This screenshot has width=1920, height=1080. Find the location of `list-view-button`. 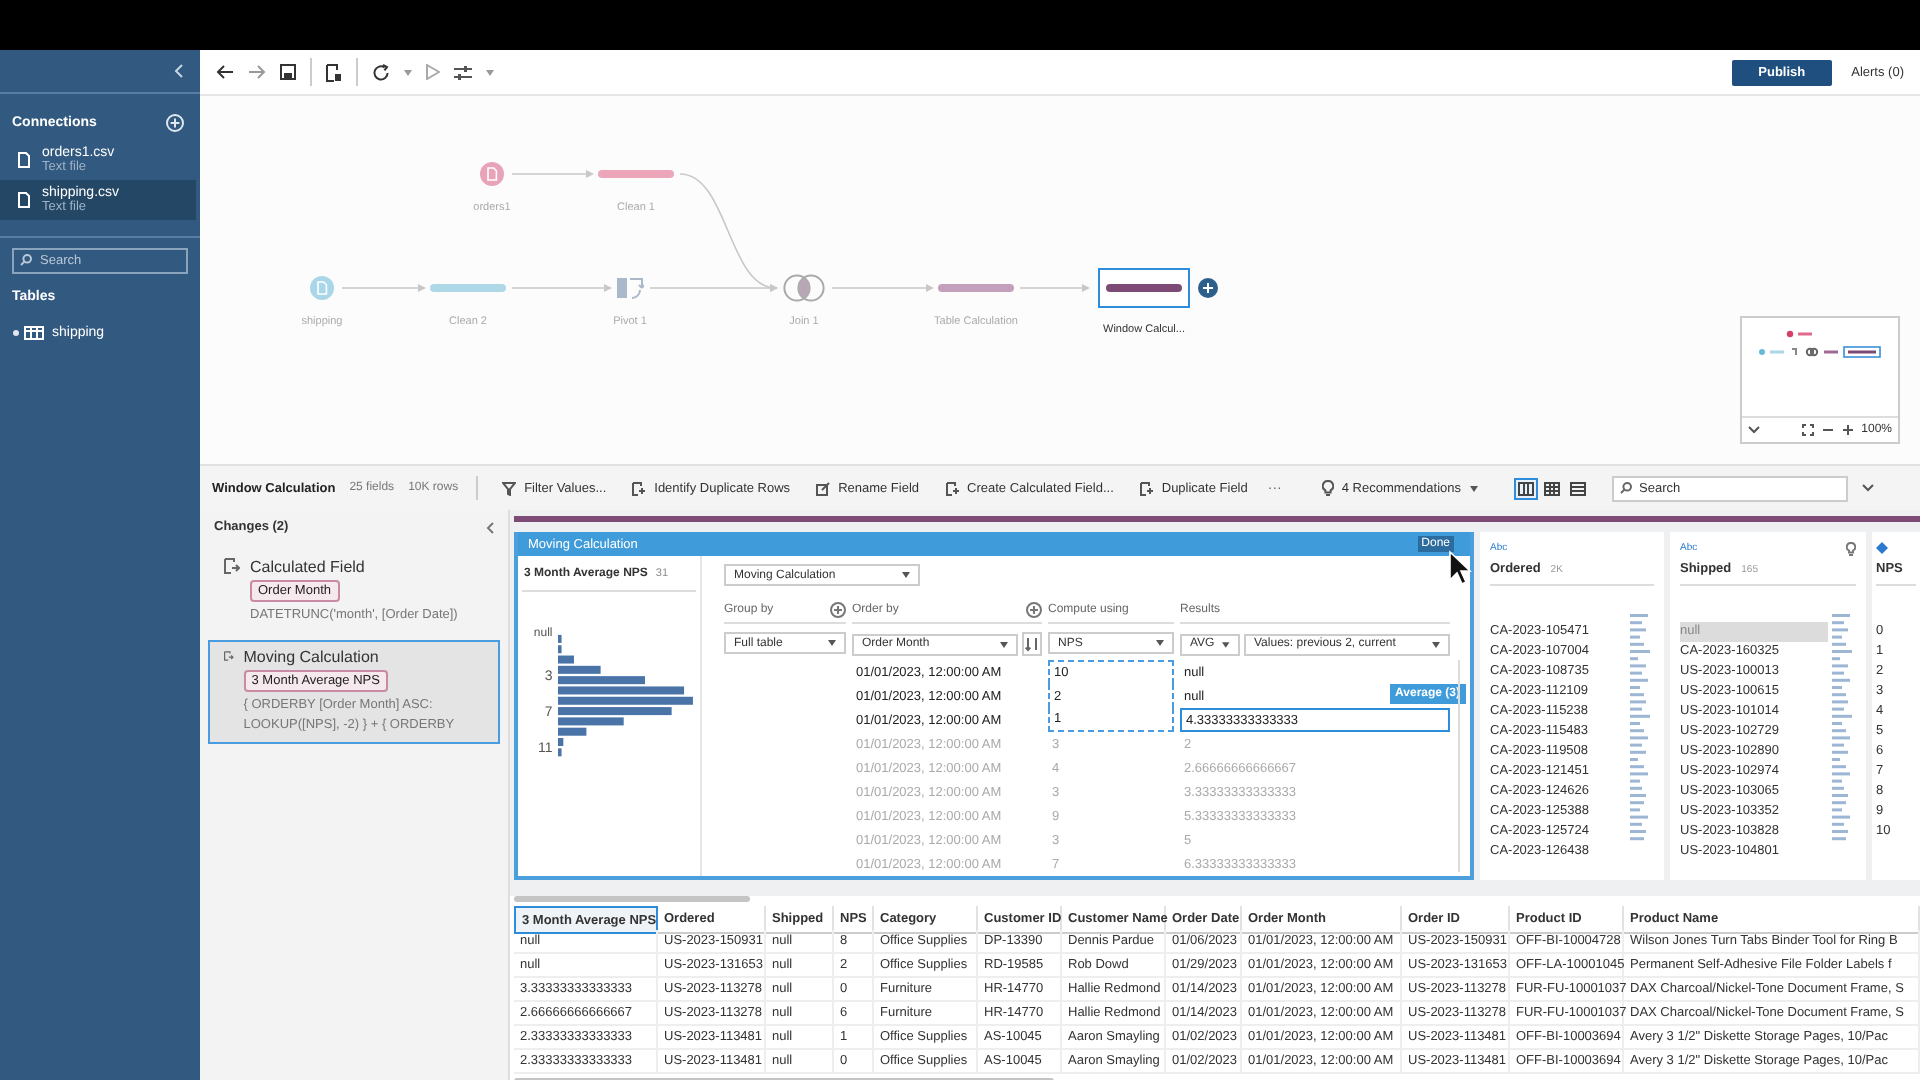

list-view-button is located at coordinates (1577, 488).